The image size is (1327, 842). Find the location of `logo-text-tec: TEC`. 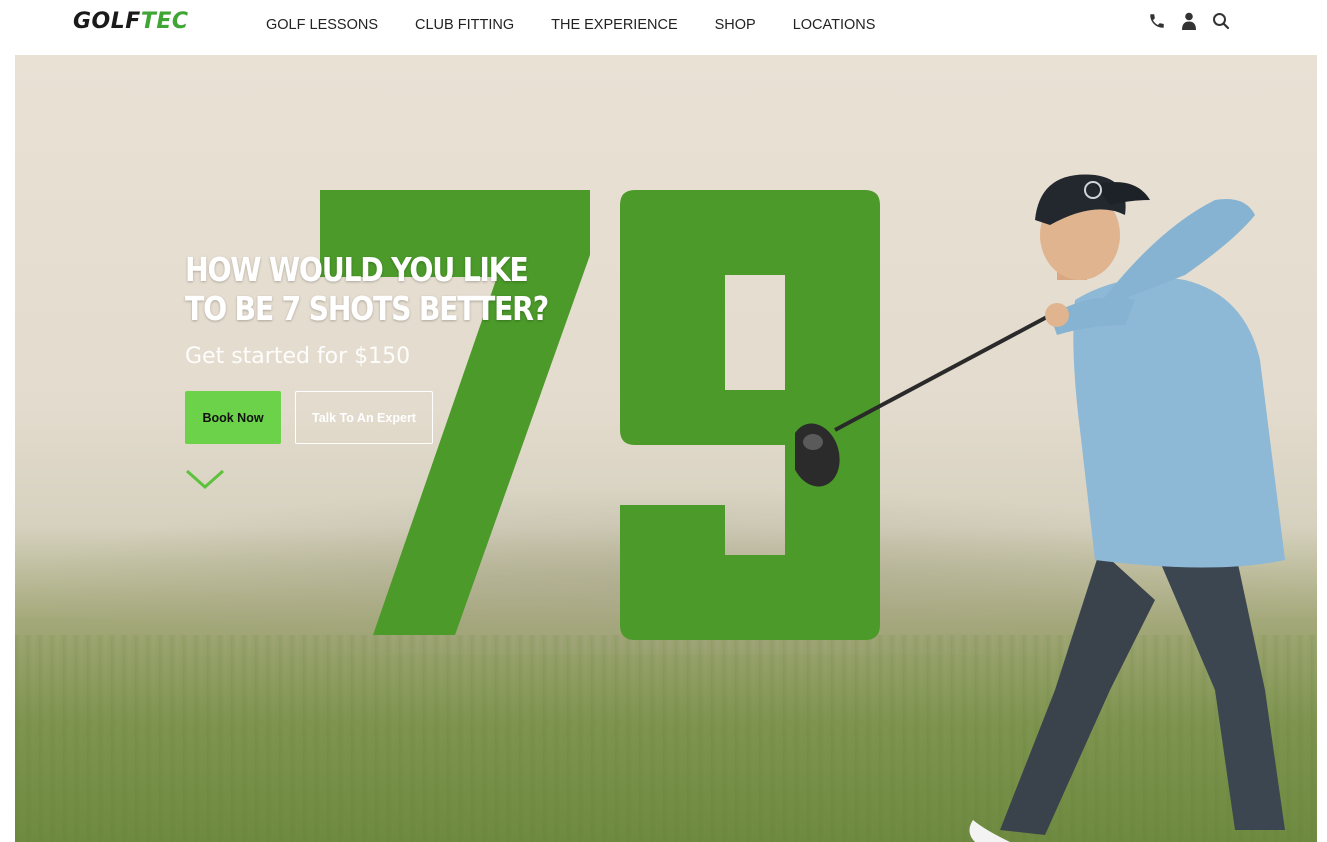

logo-text-tec: TEC is located at coordinates (164, 21).